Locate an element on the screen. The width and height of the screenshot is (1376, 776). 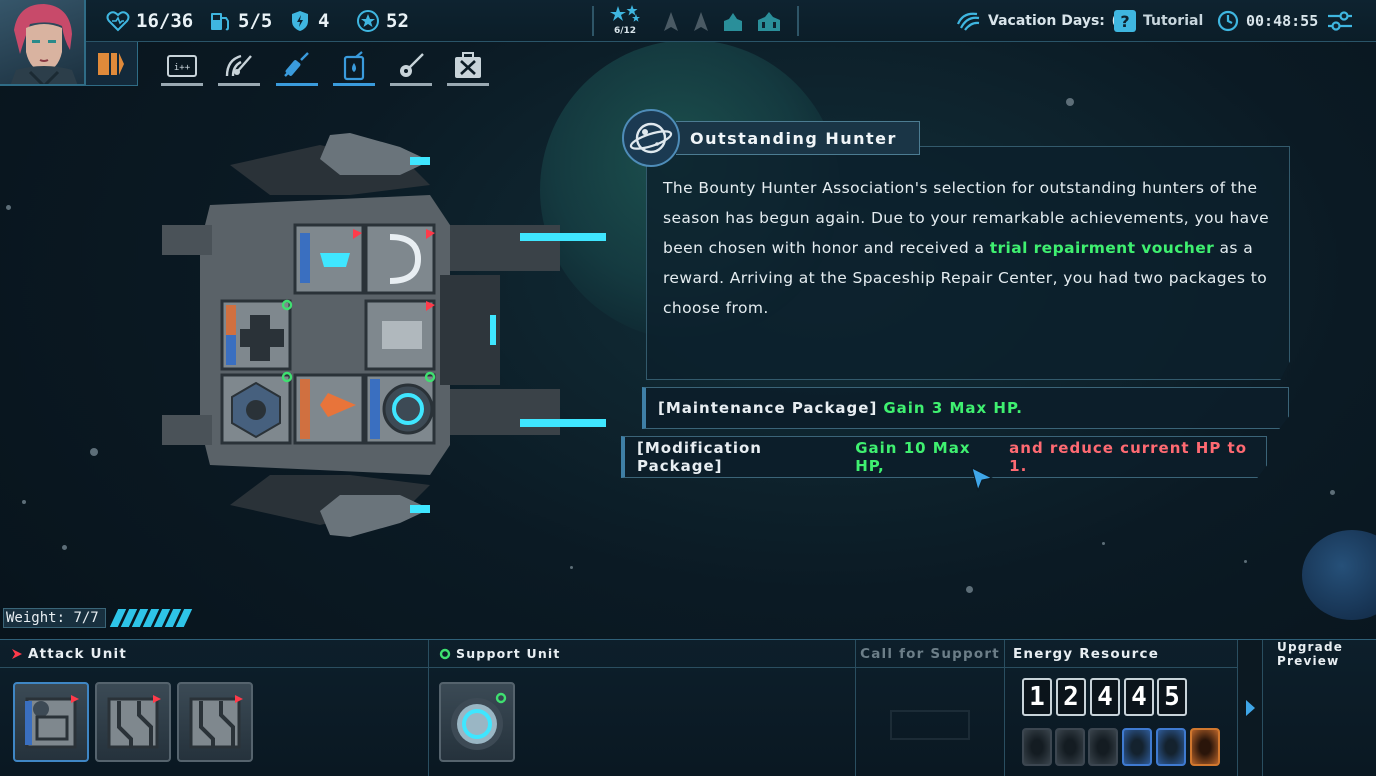
tool-radar is located at coordinates (239, 66).